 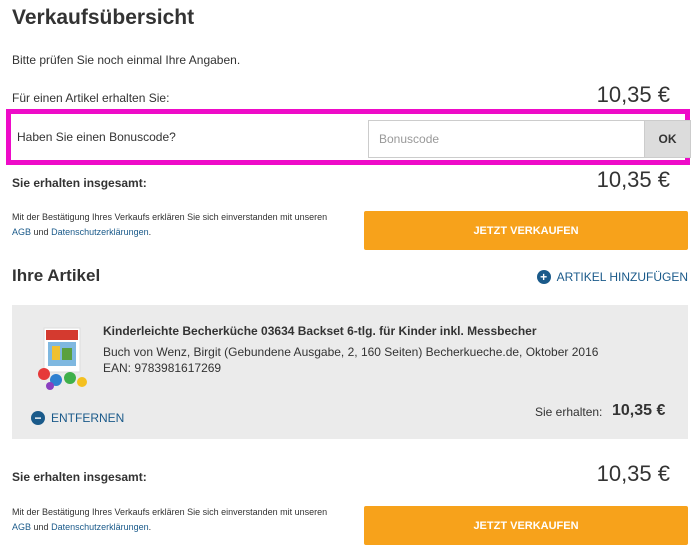 What do you see at coordinates (21, 527) in the screenshot?
I see `footer-agb-link: AGB` at bounding box center [21, 527].